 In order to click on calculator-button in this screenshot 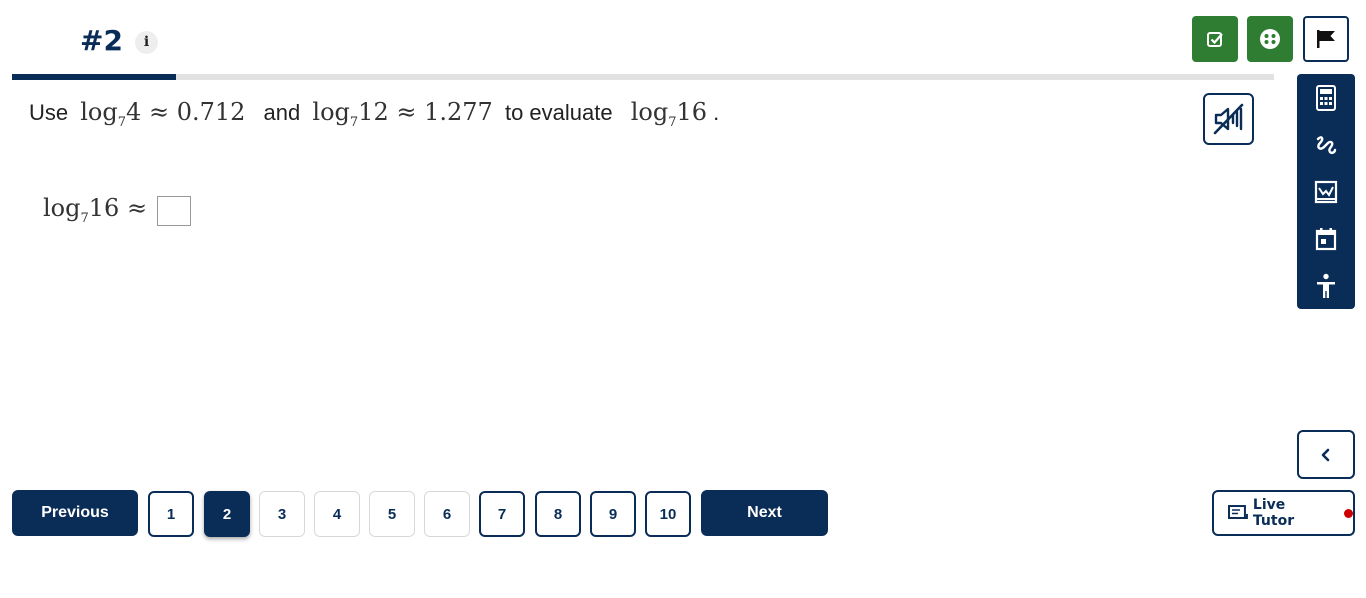, I will do `click(1326, 98)`.